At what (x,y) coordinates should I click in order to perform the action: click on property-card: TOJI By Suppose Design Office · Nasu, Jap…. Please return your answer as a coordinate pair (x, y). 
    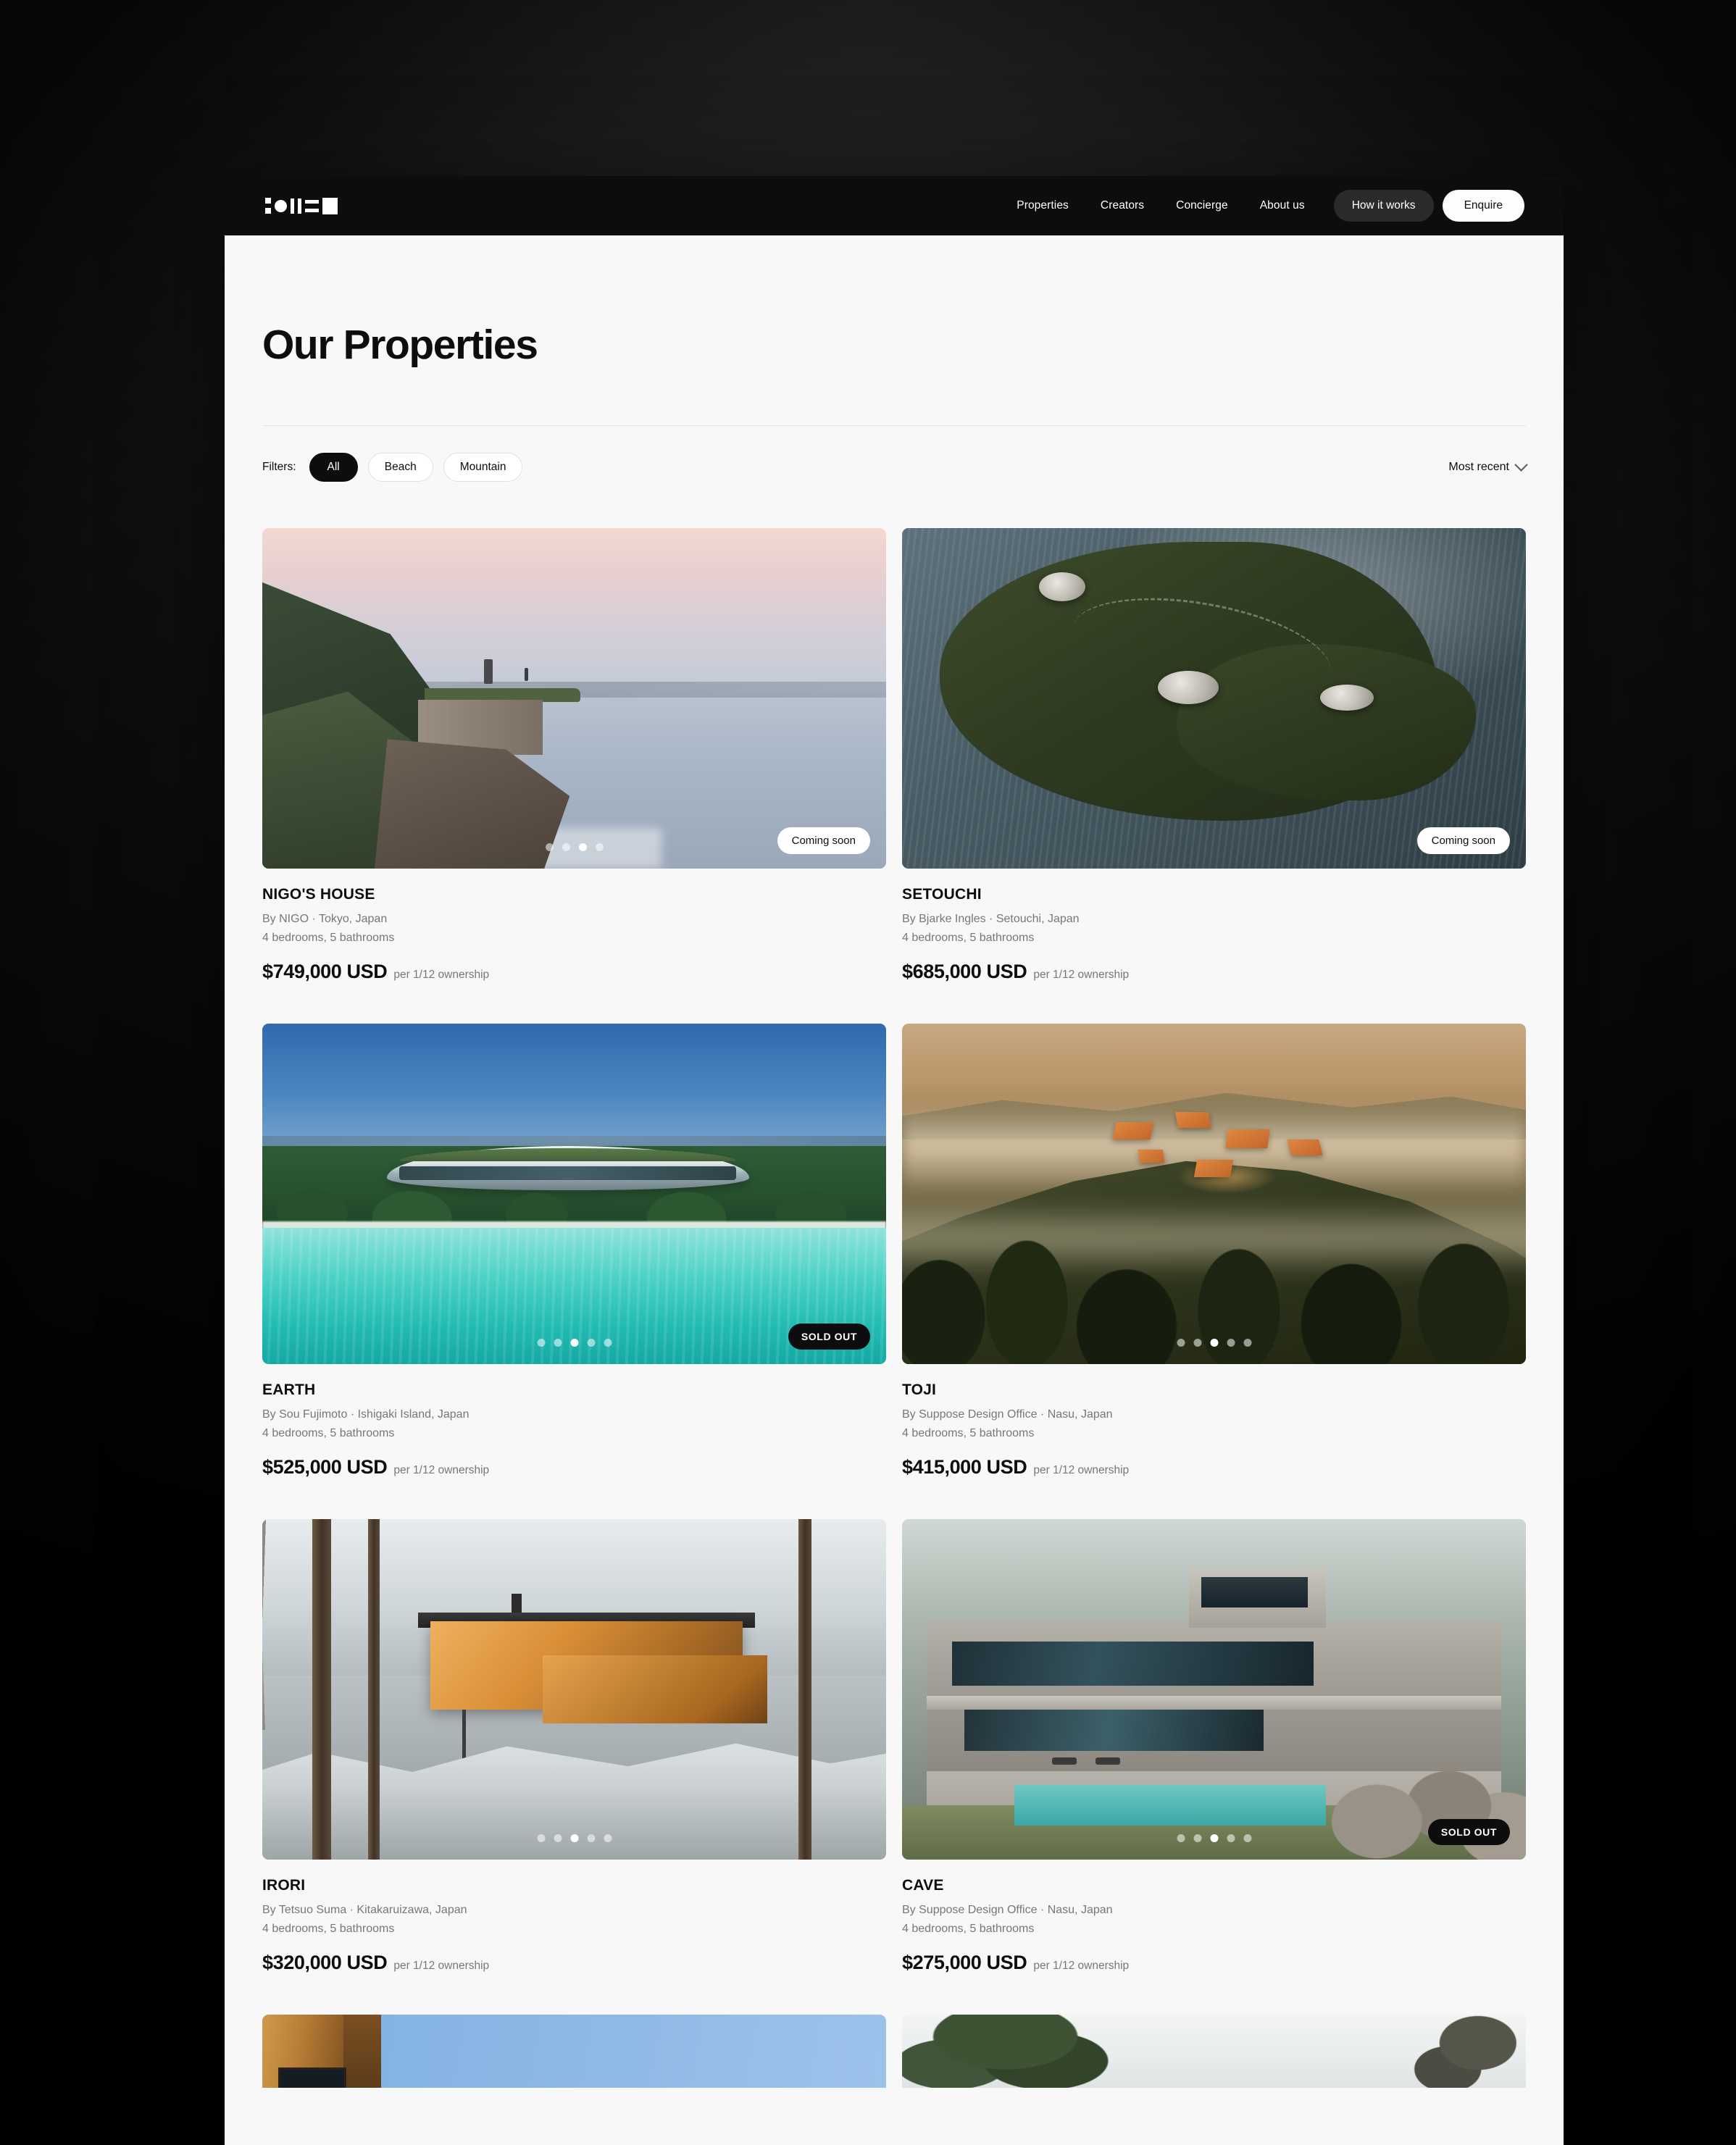
    Looking at the image, I should click on (1214, 1251).